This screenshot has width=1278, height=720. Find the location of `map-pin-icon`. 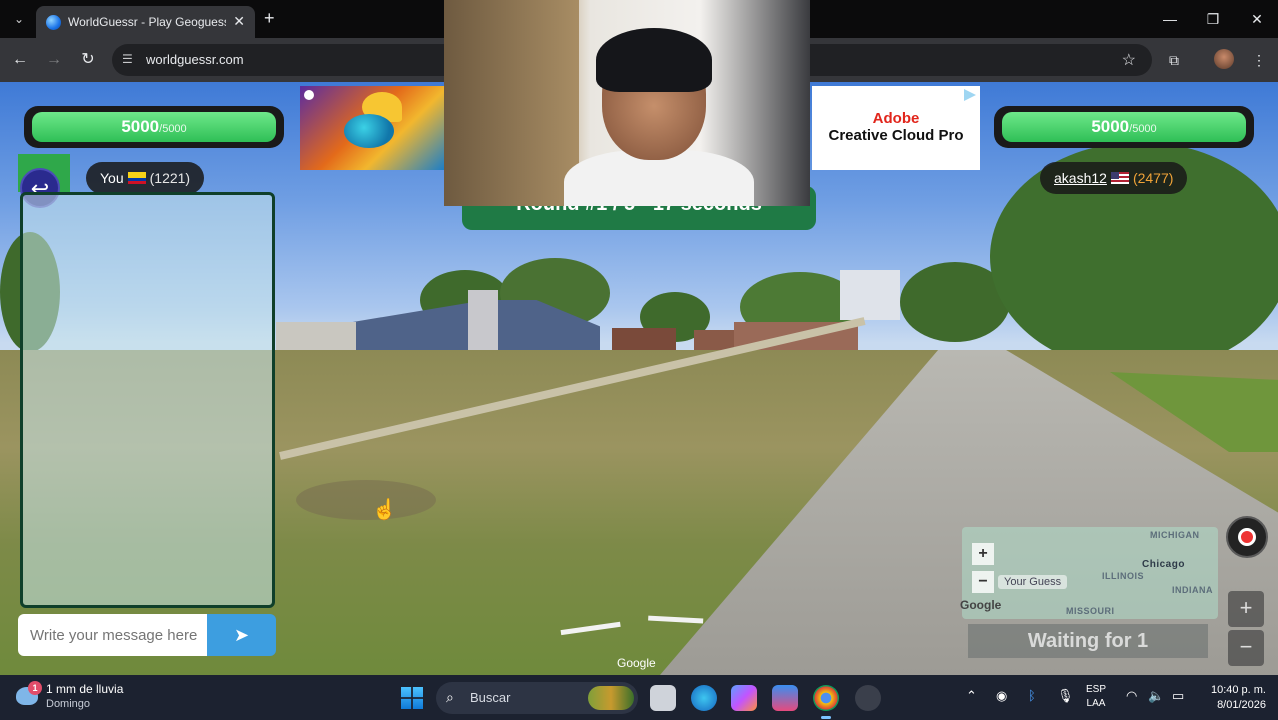

map-pin-icon is located at coordinates (1247, 537).